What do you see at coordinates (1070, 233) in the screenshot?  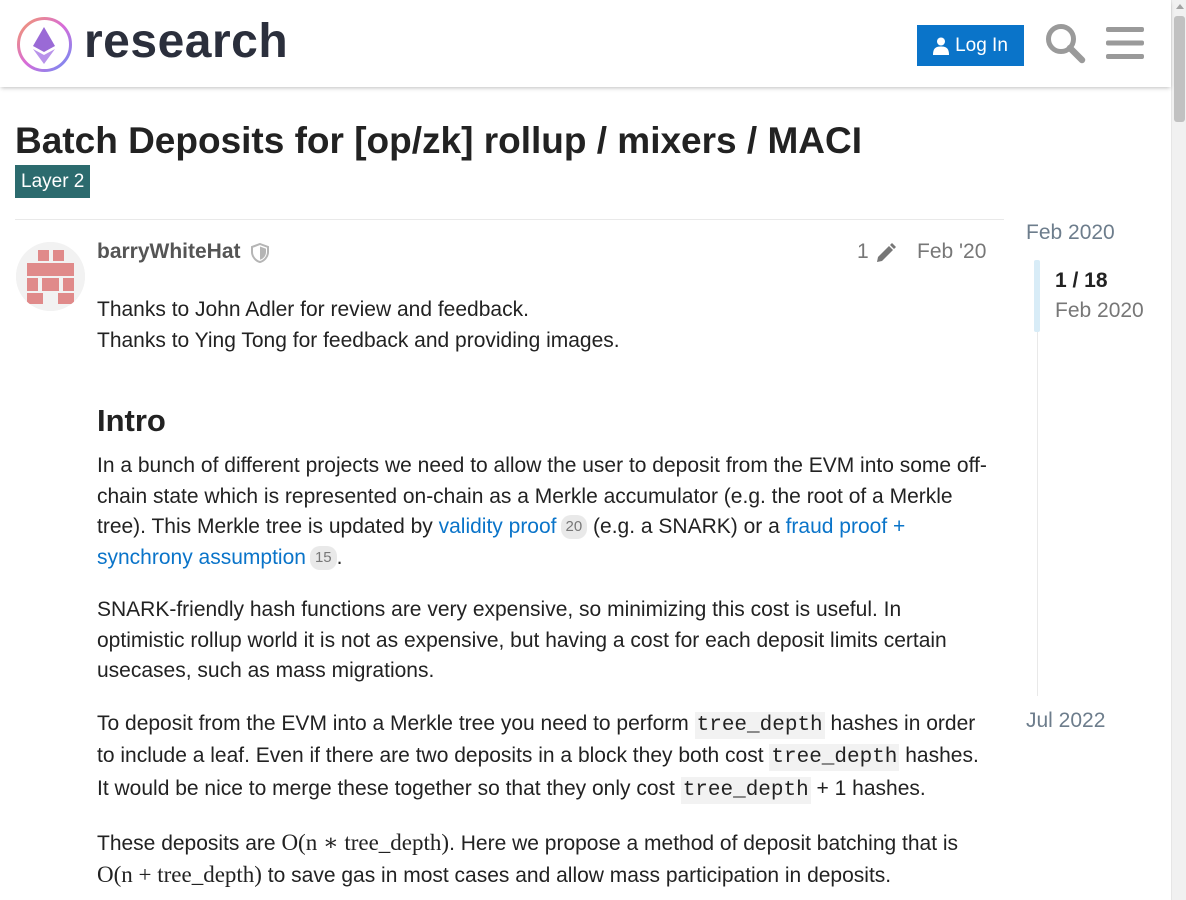 I see `timeline-start-date: Feb 2020` at bounding box center [1070, 233].